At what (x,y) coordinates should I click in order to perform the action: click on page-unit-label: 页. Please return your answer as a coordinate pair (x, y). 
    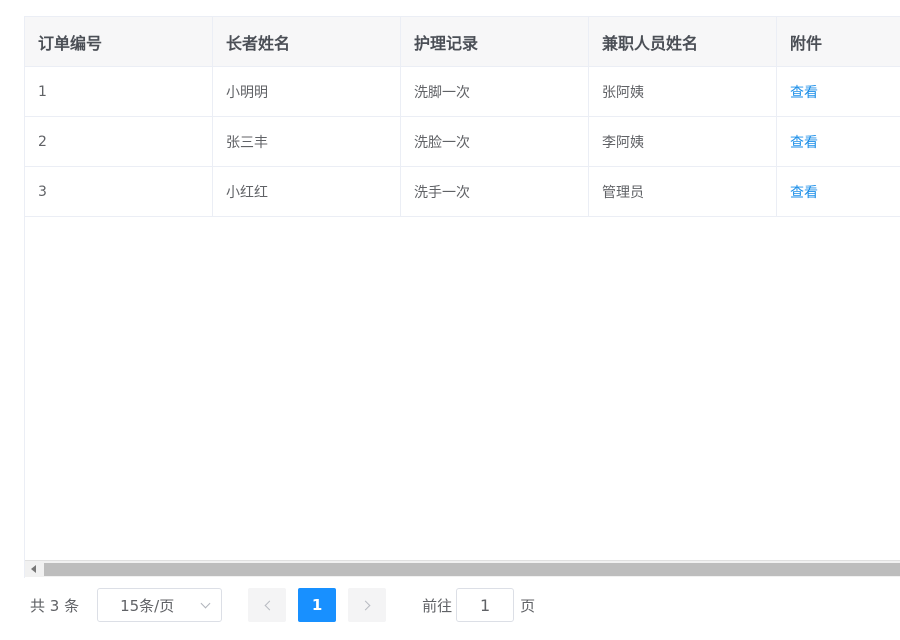
    Looking at the image, I should click on (528, 605).